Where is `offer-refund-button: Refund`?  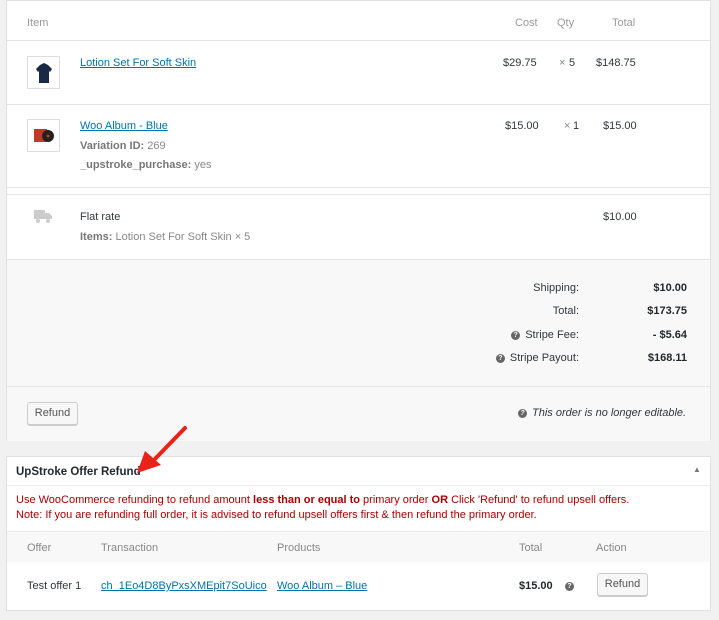 offer-refund-button: Refund is located at coordinates (622, 584).